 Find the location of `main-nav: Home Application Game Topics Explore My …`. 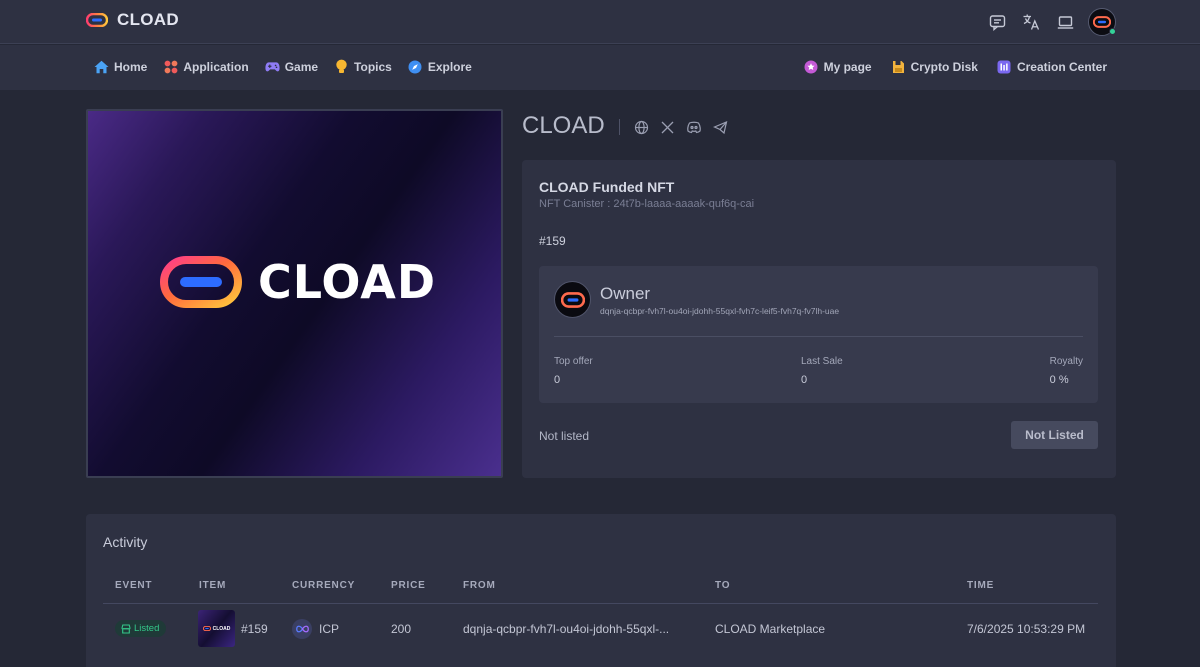

main-nav: Home Application Game Topics Explore My … is located at coordinates (600, 67).